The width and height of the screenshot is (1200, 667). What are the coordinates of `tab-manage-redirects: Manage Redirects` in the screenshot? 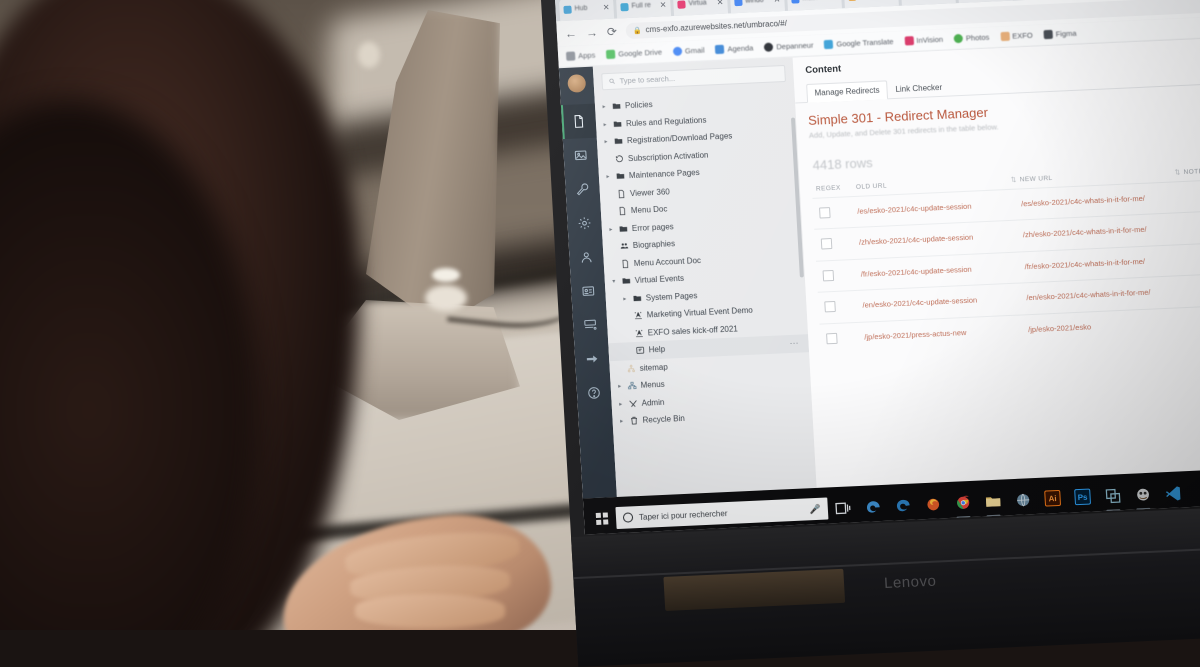 It's located at (847, 91).